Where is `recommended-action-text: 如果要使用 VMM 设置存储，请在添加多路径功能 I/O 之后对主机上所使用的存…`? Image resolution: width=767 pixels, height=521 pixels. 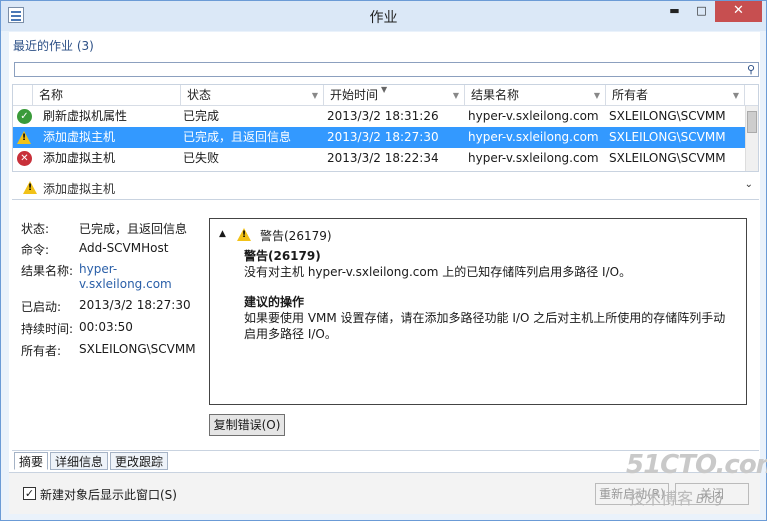
recommended-action-text: 如果要使用 VMM 设置存储，请在添加多路径功能 I/O 之后对主机上所使用的存… is located at coordinates (485, 318).